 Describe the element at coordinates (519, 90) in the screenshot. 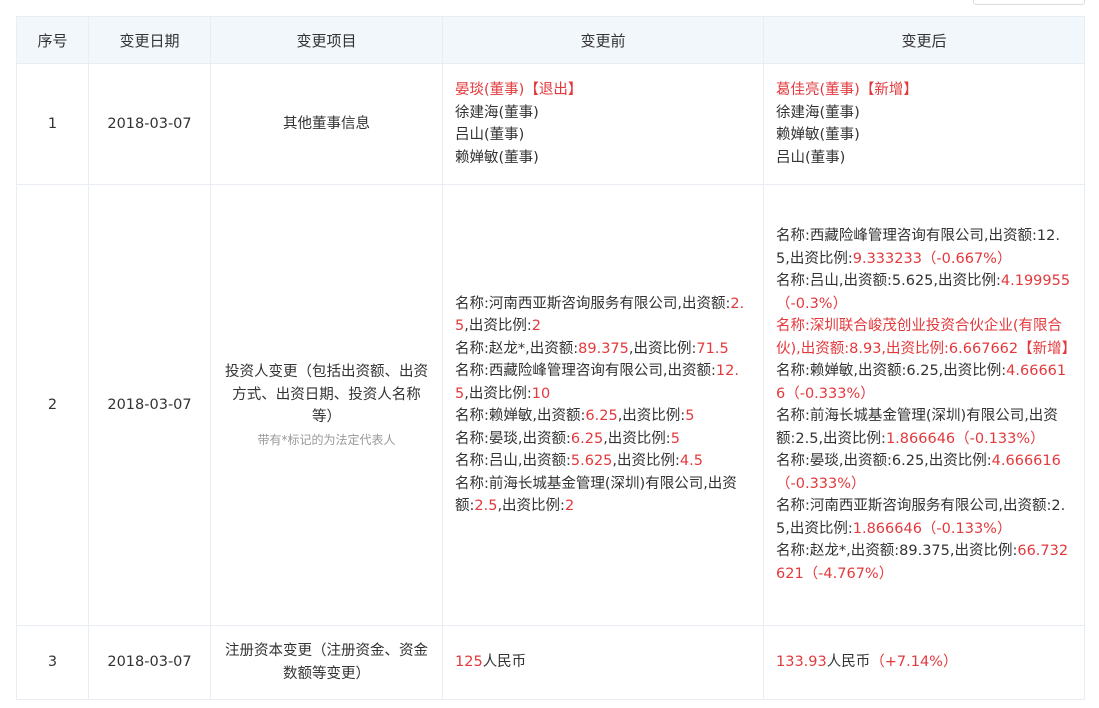

I see `highlight-value: 晏琰(董事)【退出】` at that location.